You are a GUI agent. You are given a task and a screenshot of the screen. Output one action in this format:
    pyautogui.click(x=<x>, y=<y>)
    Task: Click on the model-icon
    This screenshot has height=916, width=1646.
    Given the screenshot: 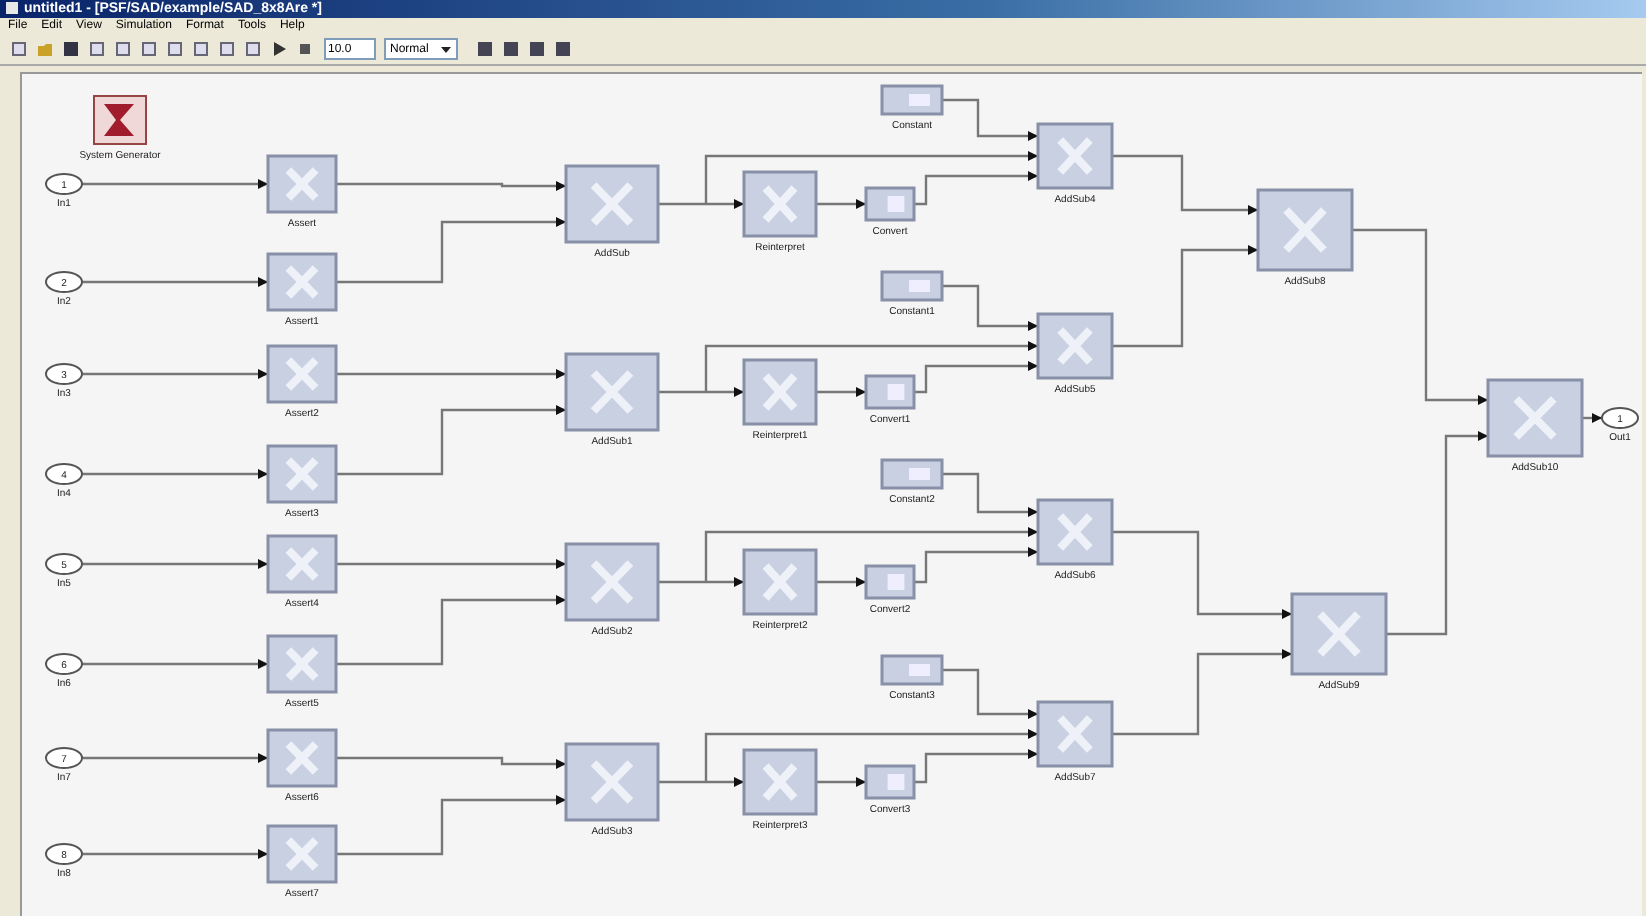 What is the action you would take?
    pyautogui.click(x=12, y=8)
    